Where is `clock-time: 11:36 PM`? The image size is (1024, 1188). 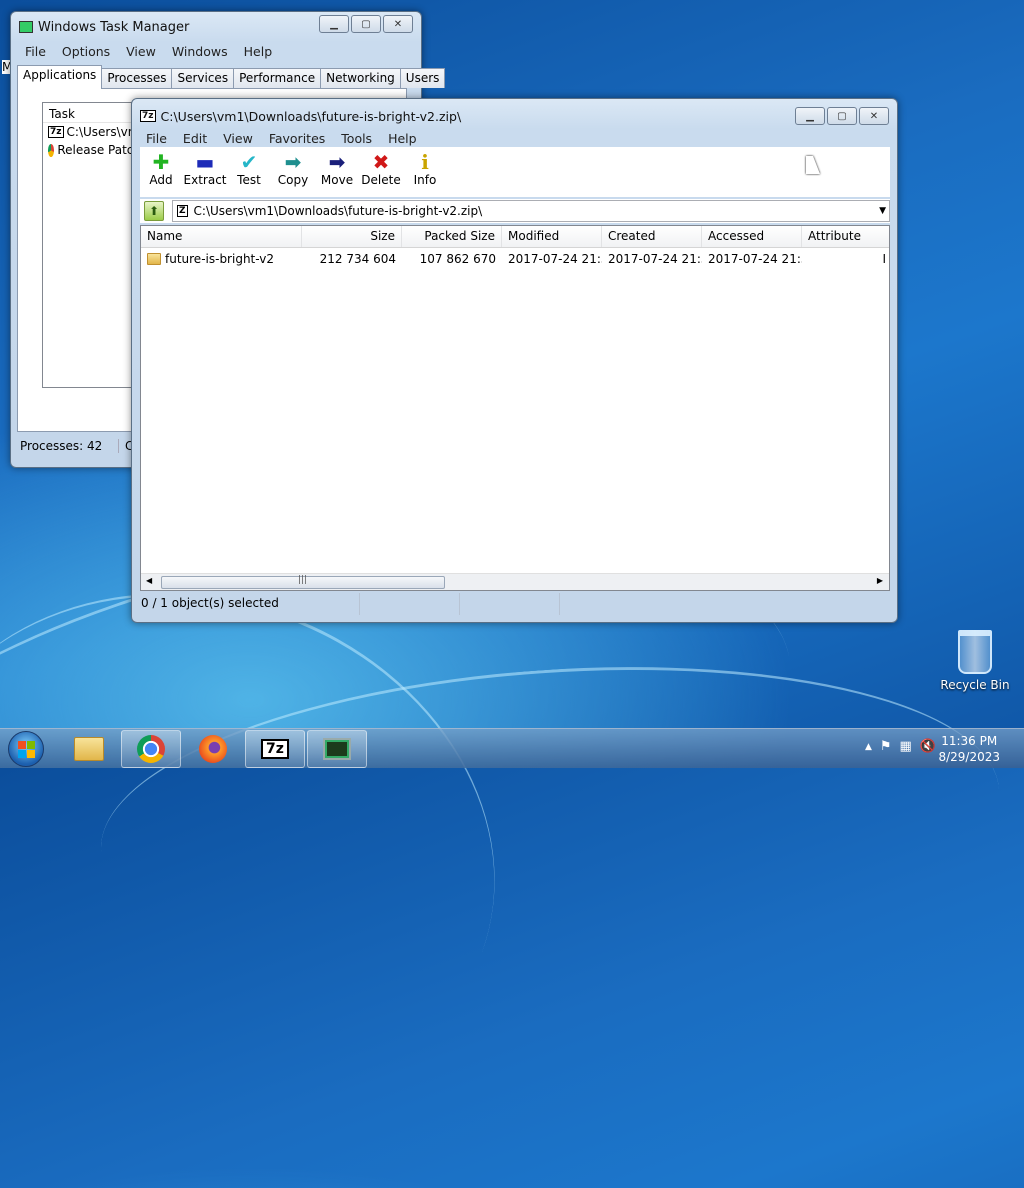 clock-time: 11:36 PM is located at coordinates (969, 741).